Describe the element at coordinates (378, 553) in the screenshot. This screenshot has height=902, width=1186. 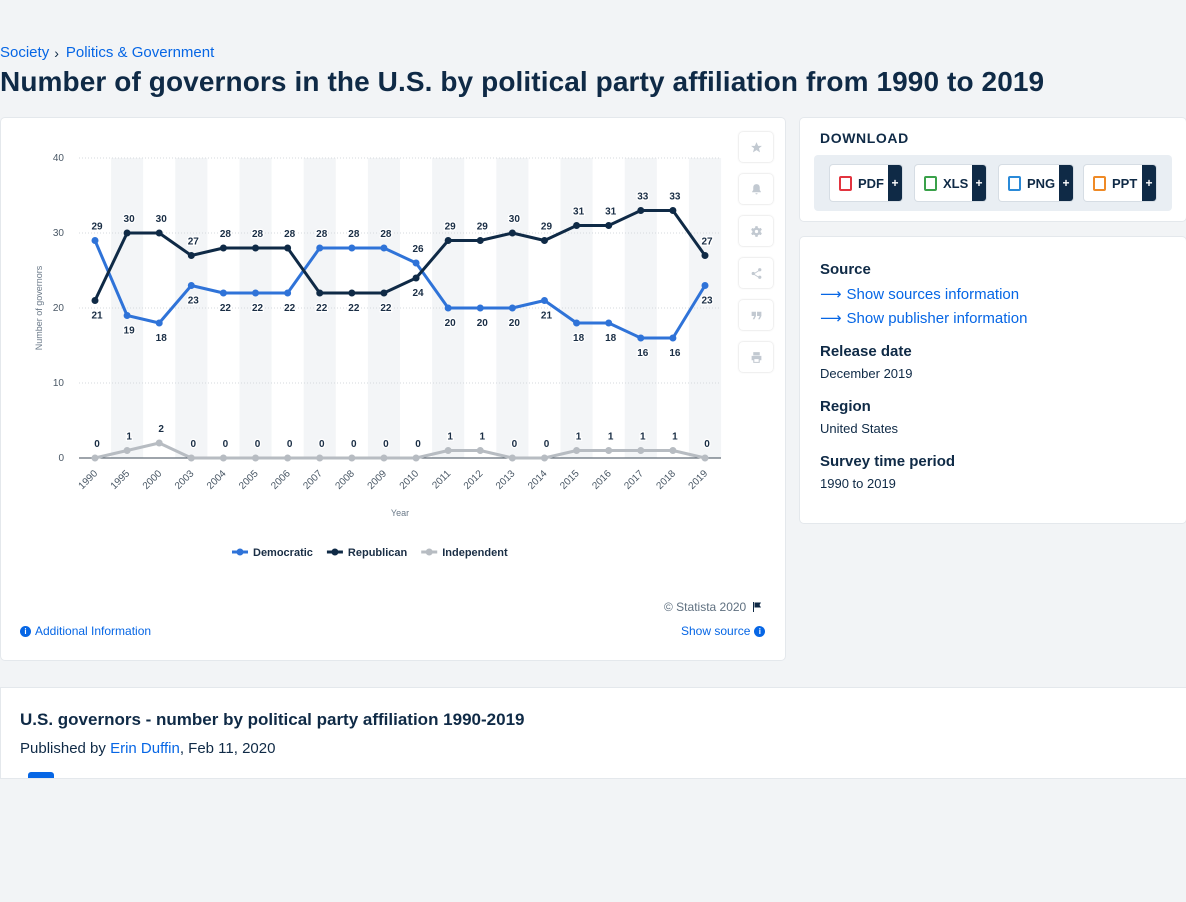
I see `legend-label-republican: Republican` at that location.